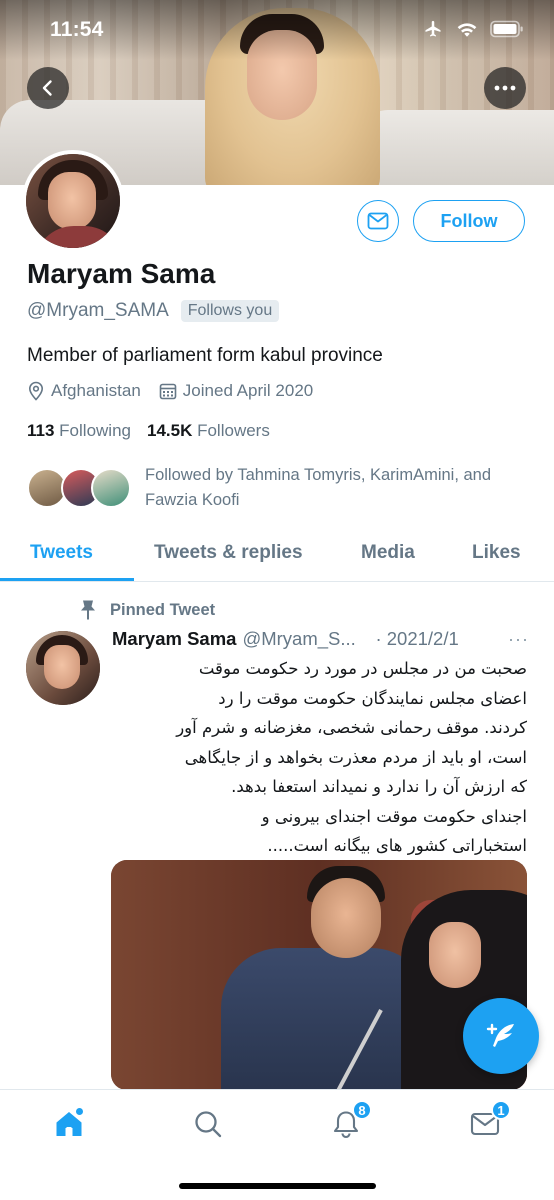 The height and width of the screenshot is (1200, 554). What do you see at coordinates (467, 30) in the screenshot?
I see `wifi-icon` at bounding box center [467, 30].